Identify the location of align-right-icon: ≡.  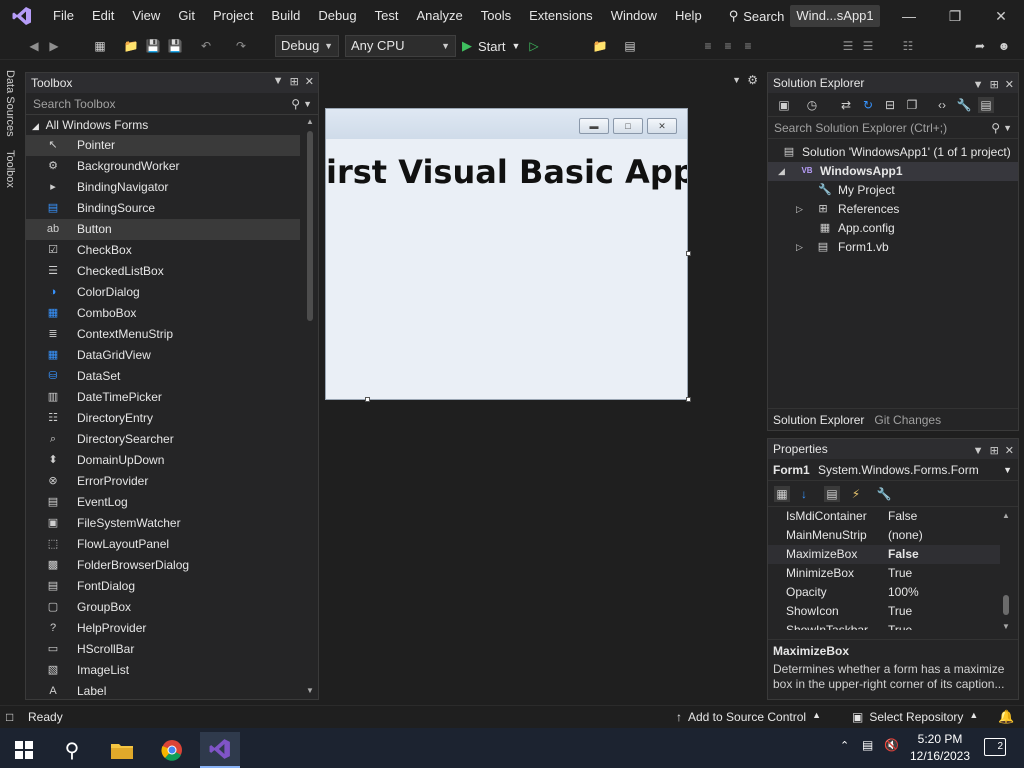
(748, 46).